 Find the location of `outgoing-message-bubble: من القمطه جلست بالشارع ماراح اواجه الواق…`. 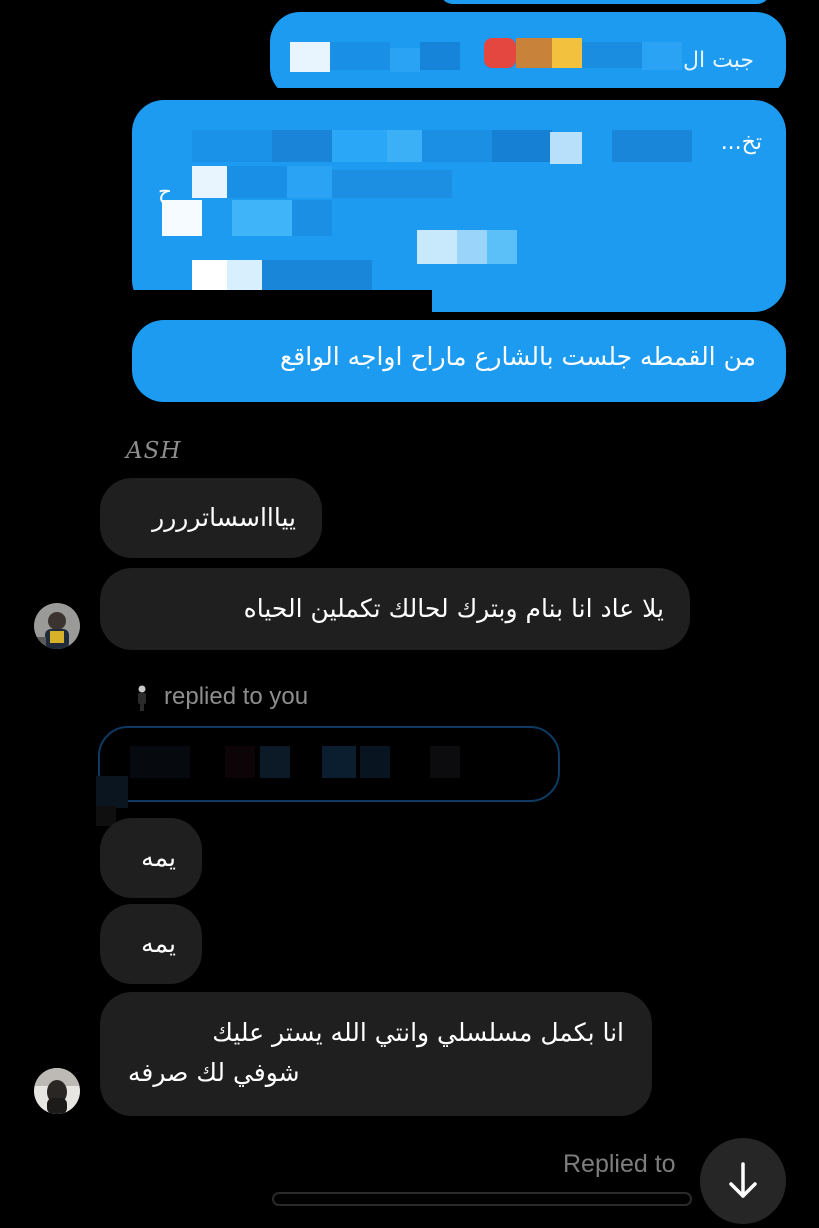

outgoing-message-bubble: من القمطه جلست بالشارع ماراح اواجه الواق… is located at coordinates (459, 361).